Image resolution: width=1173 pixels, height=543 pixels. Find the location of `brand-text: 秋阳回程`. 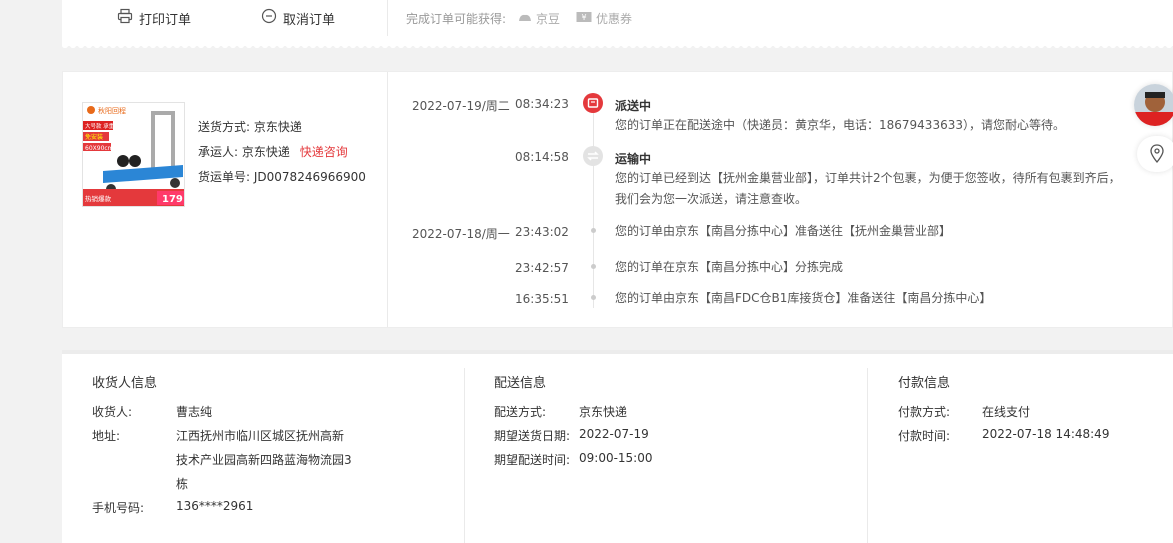

brand-text: 秋阳回程 is located at coordinates (112, 110).